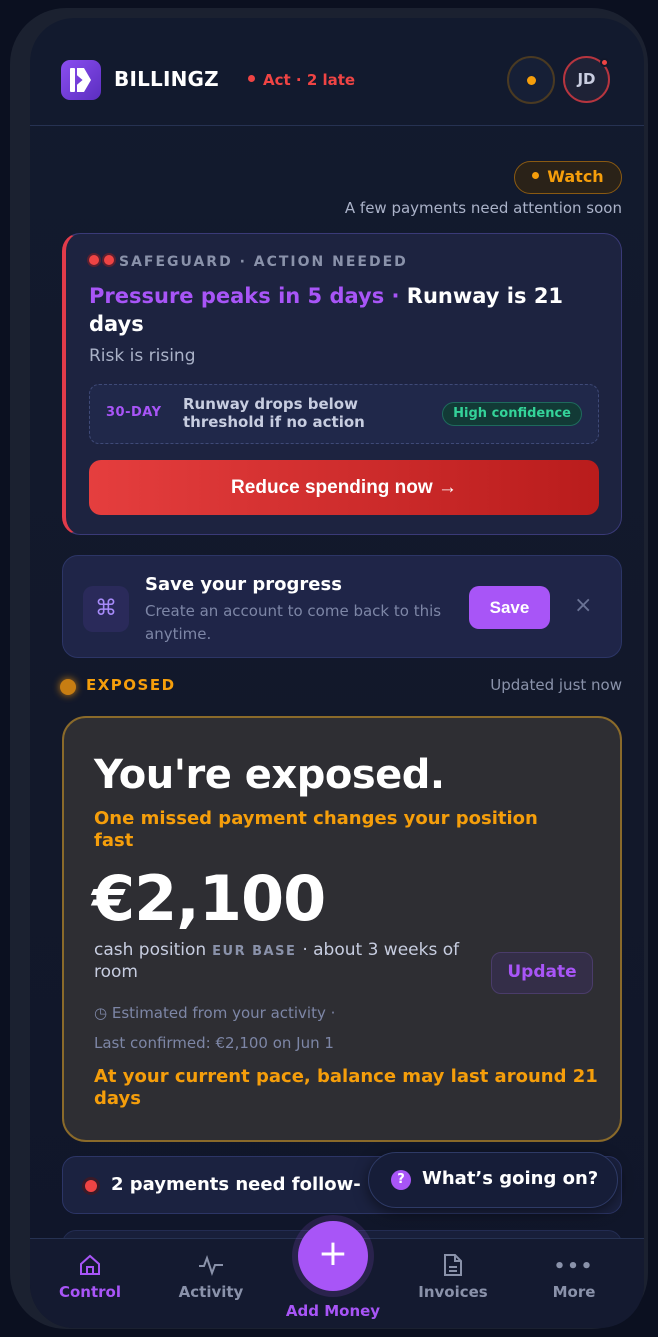 Image resolution: width=658 pixels, height=1337 pixels. What do you see at coordinates (574, 1266) in the screenshot?
I see `more-icon: •••` at bounding box center [574, 1266].